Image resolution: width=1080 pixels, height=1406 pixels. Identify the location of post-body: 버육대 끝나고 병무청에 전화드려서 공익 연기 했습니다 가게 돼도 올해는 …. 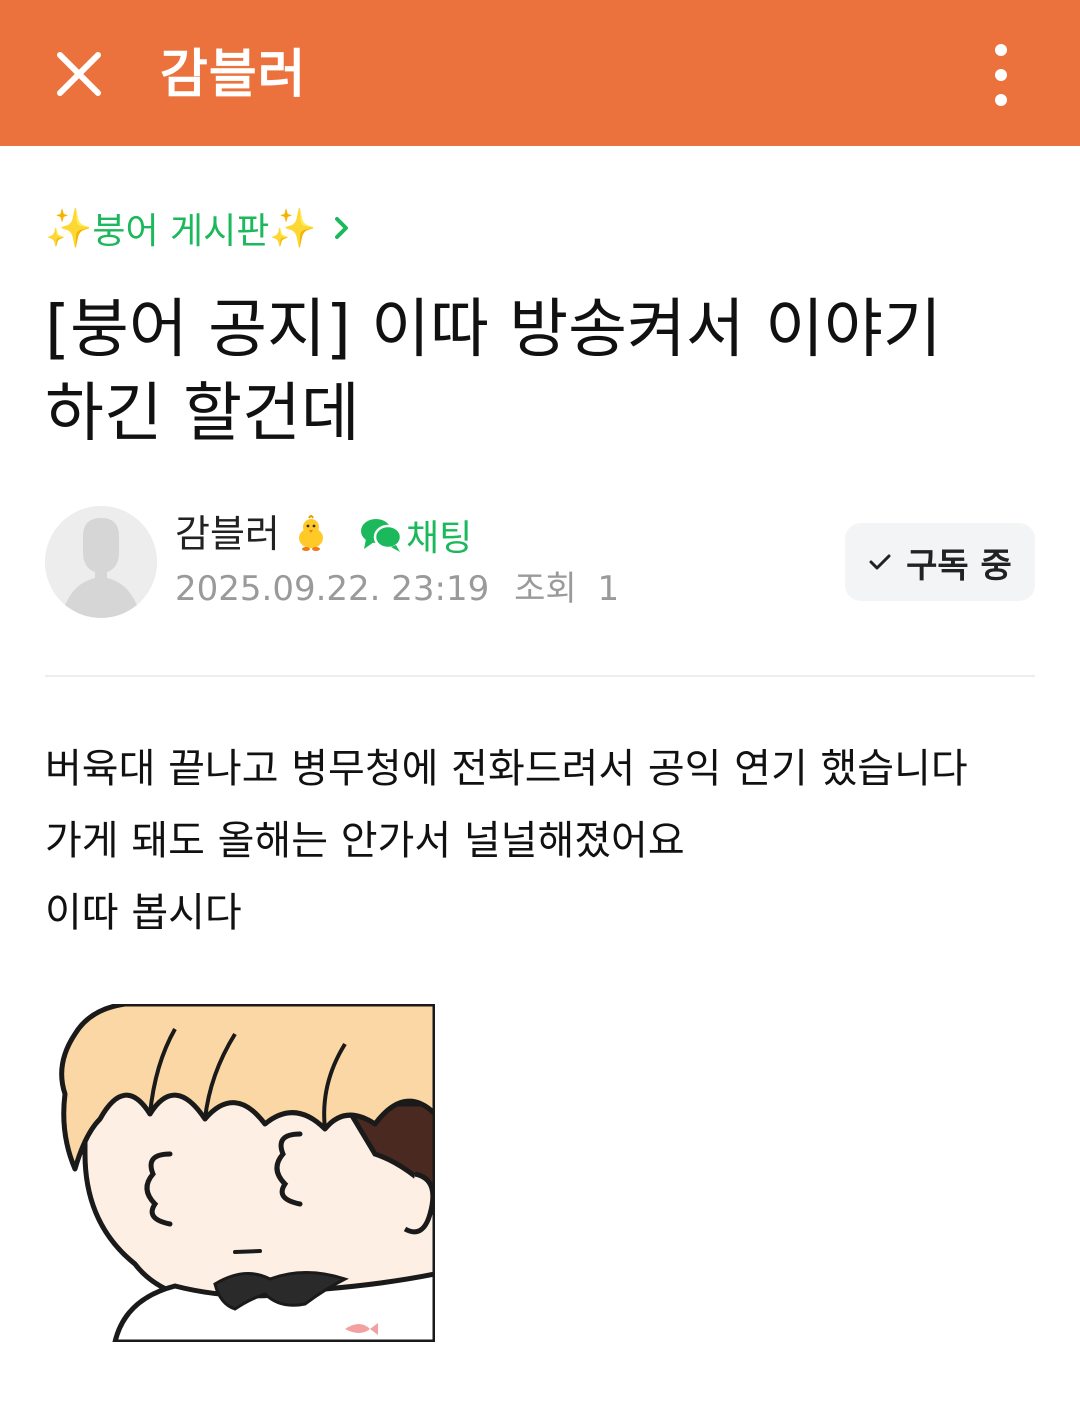
(540, 841).